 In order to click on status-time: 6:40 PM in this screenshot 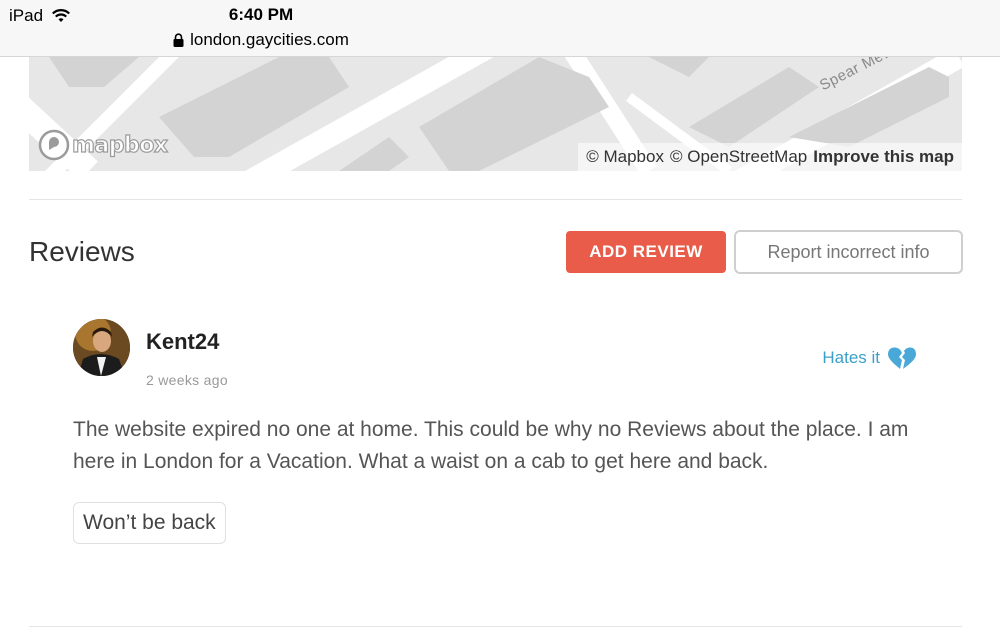, I will do `click(261, 14)`.